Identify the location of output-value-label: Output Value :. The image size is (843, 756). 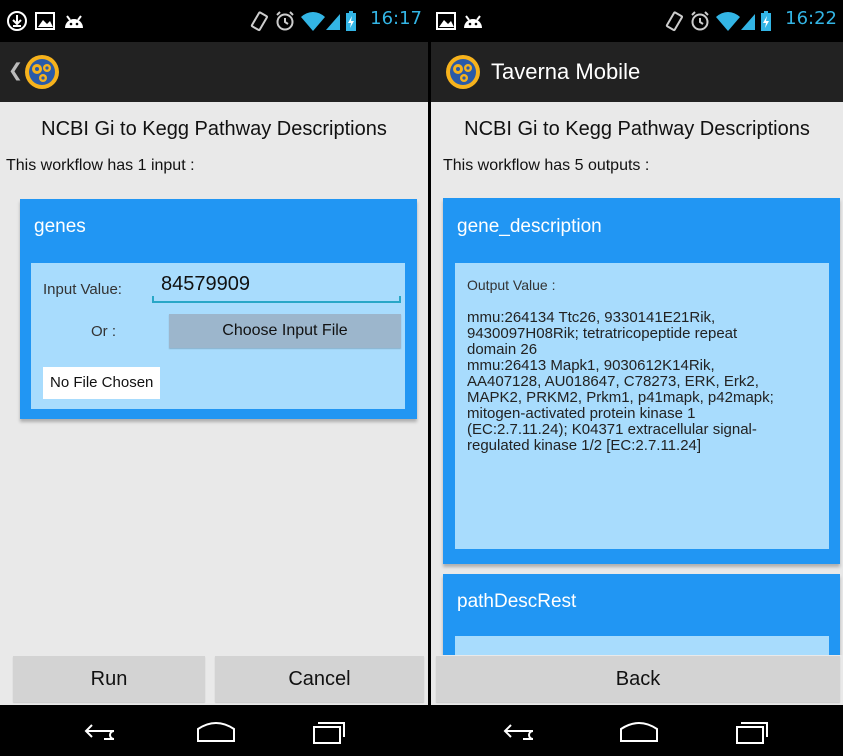
(511, 285).